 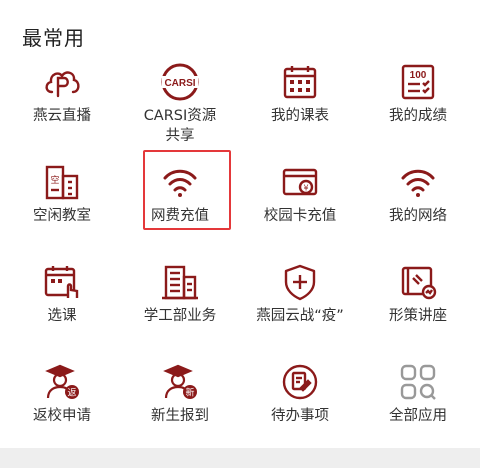 I want to click on app-my-scores: 100 我的成绩, so click(x=418, y=102).